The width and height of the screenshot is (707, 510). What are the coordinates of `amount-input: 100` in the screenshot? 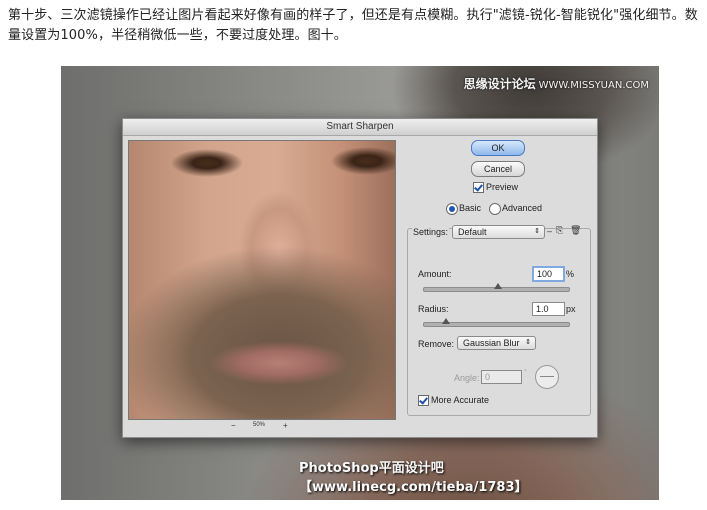 It's located at (548, 274).